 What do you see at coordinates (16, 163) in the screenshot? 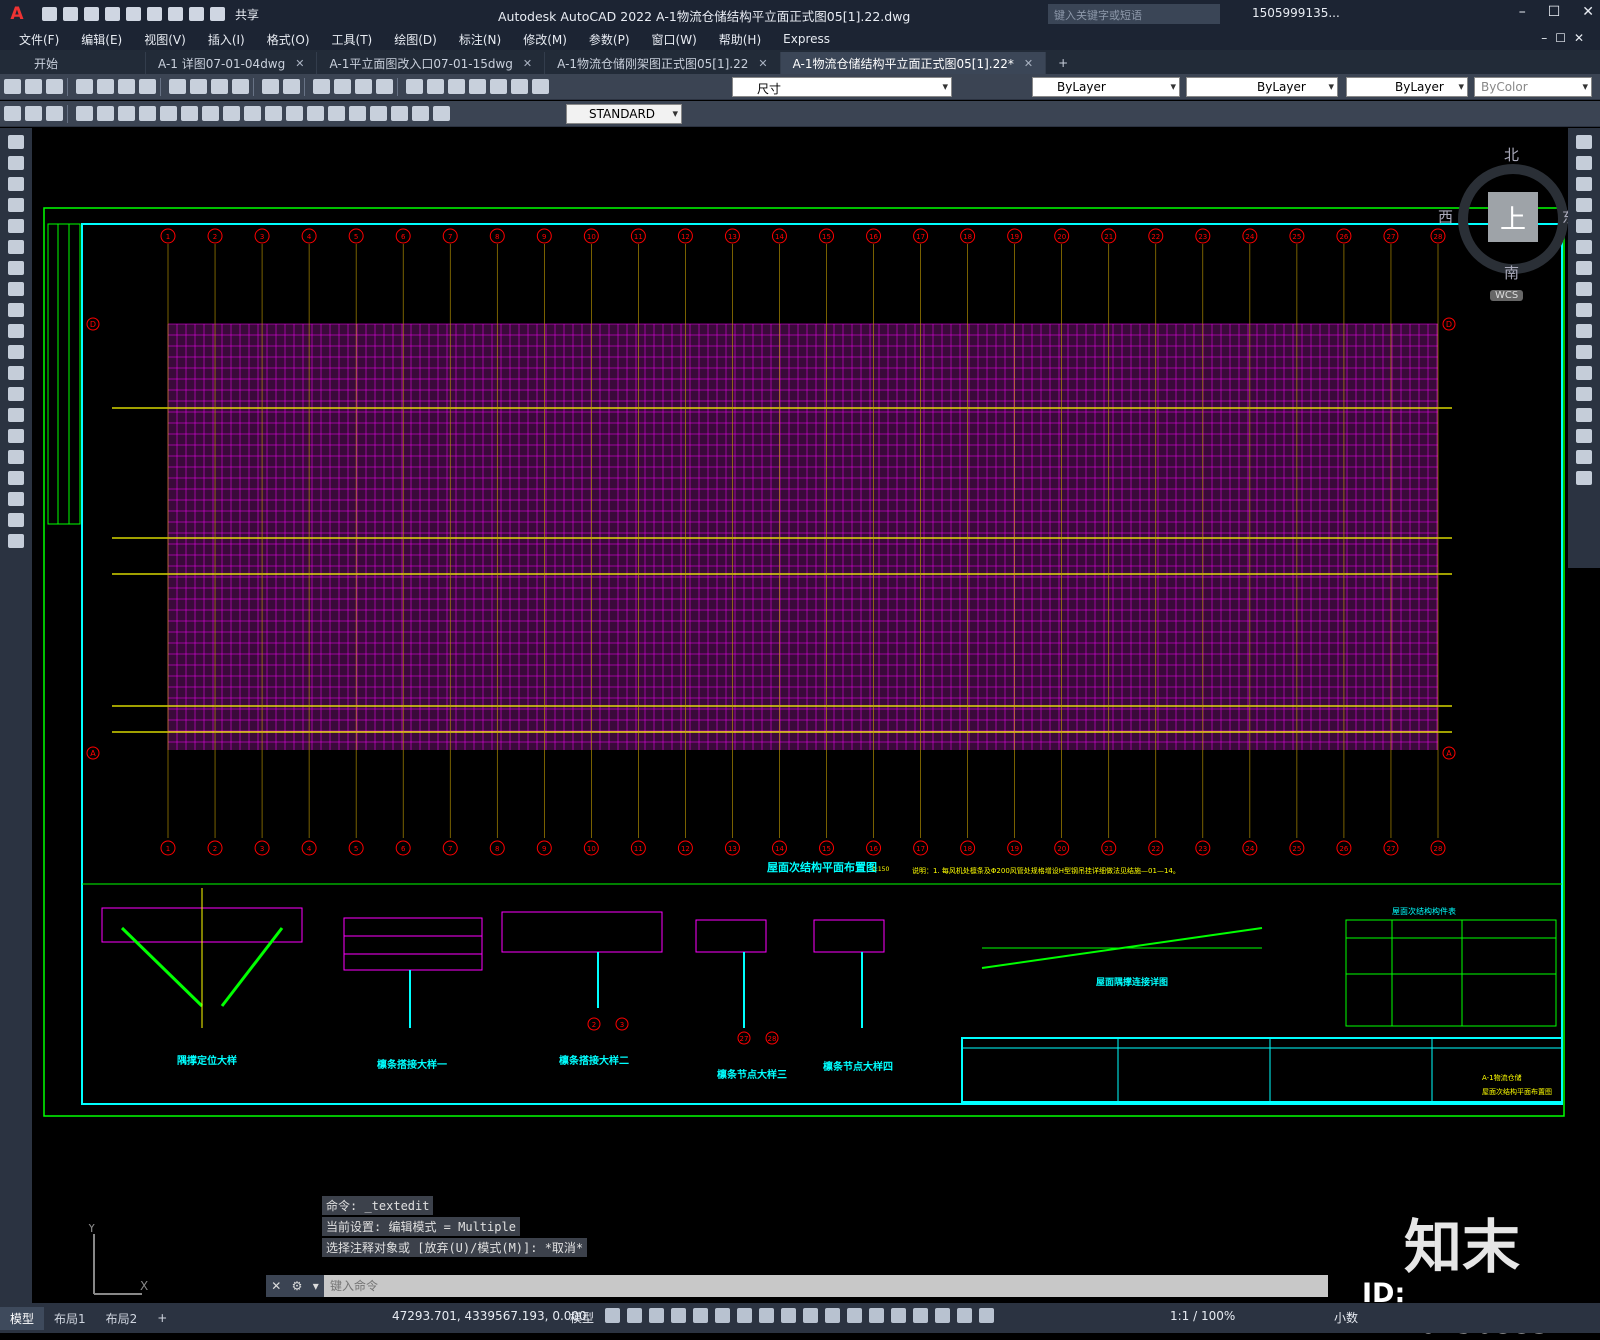
I see `xline-icon` at bounding box center [16, 163].